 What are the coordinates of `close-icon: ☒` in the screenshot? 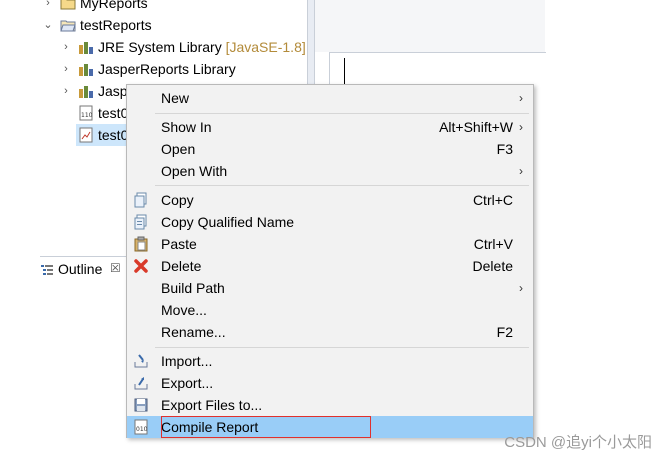 It's located at (115, 268).